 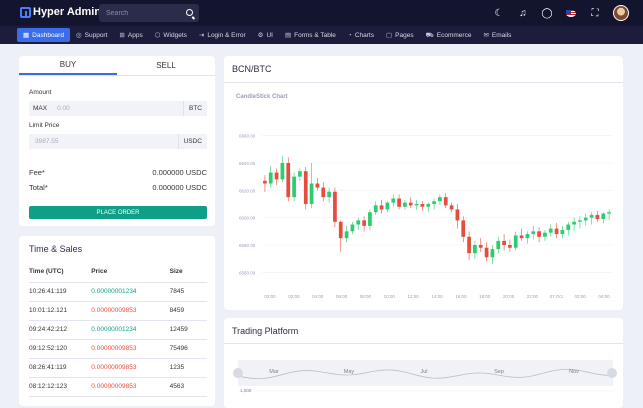 I want to click on logo-icon, so click(x=25, y=12).